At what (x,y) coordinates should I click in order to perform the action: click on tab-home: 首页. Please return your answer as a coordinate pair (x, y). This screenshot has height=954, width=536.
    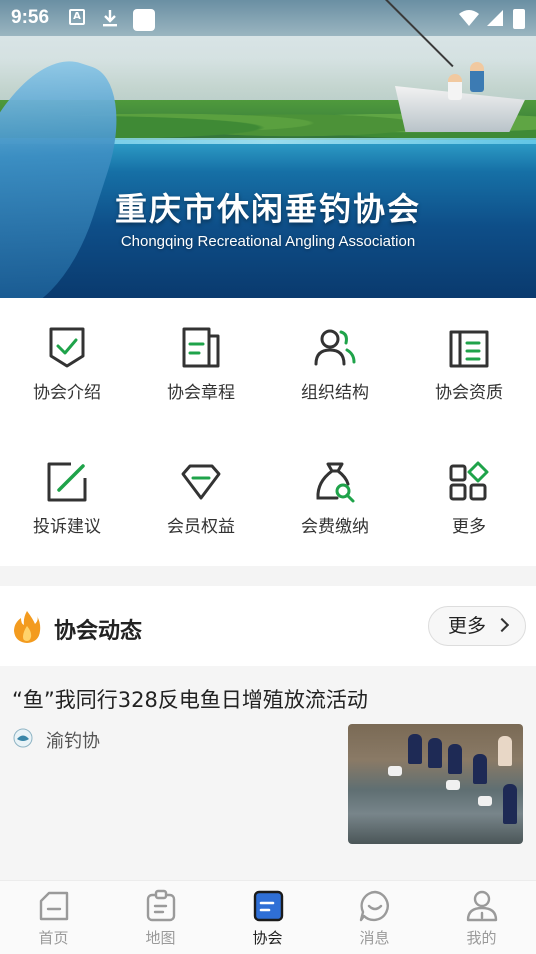
    Looking at the image, I should click on (53, 917).